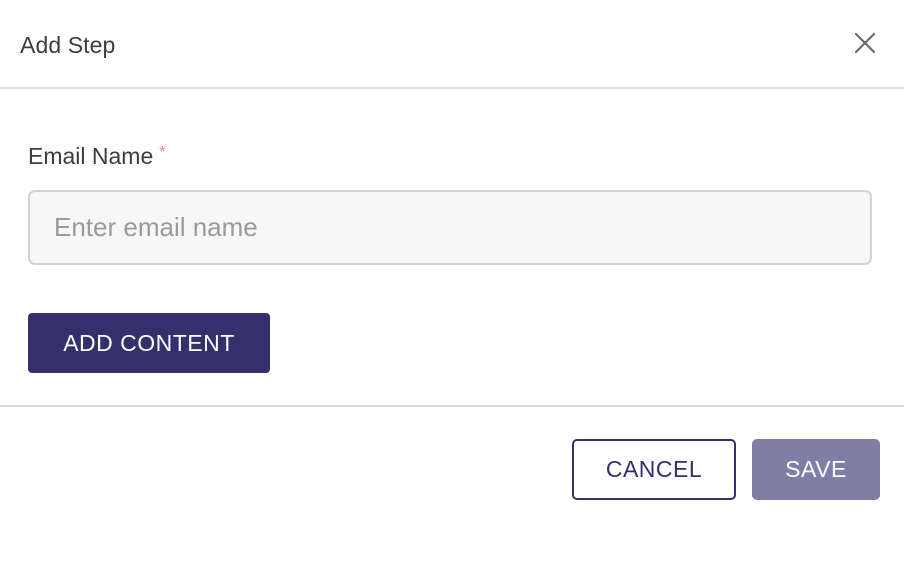  What do you see at coordinates (162, 152) in the screenshot?
I see `required-marker: *` at bounding box center [162, 152].